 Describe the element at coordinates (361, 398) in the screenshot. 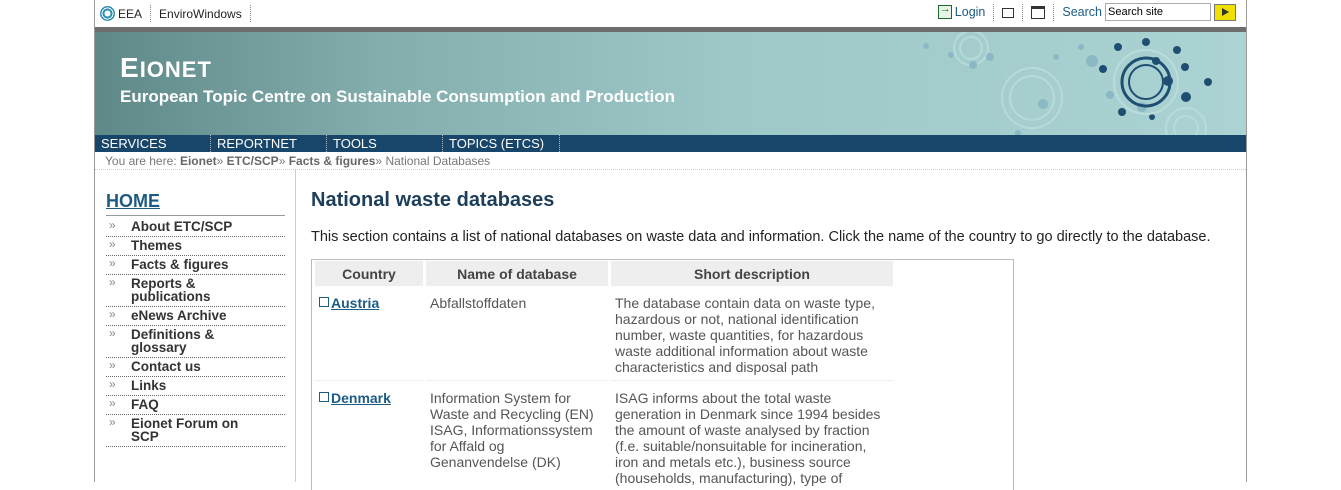

I see `country-link-denmark: Denmark` at that location.